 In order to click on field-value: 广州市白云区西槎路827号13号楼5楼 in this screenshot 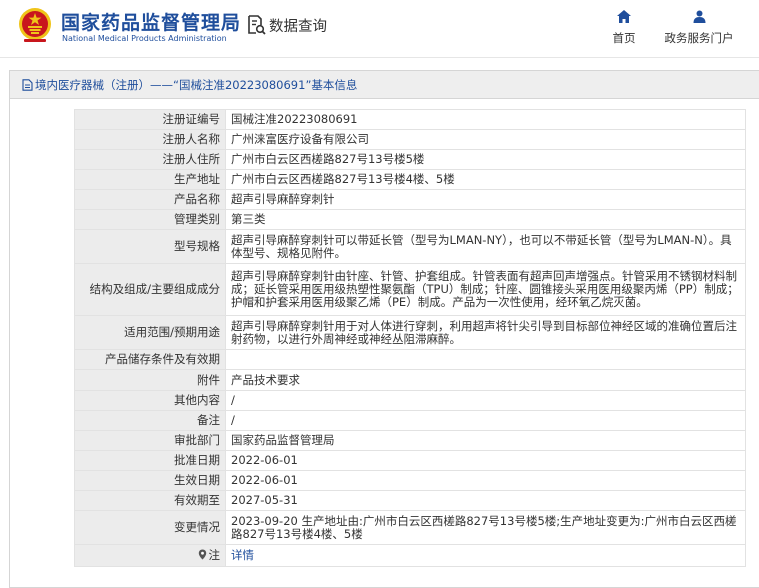, I will do `click(485, 159)`.